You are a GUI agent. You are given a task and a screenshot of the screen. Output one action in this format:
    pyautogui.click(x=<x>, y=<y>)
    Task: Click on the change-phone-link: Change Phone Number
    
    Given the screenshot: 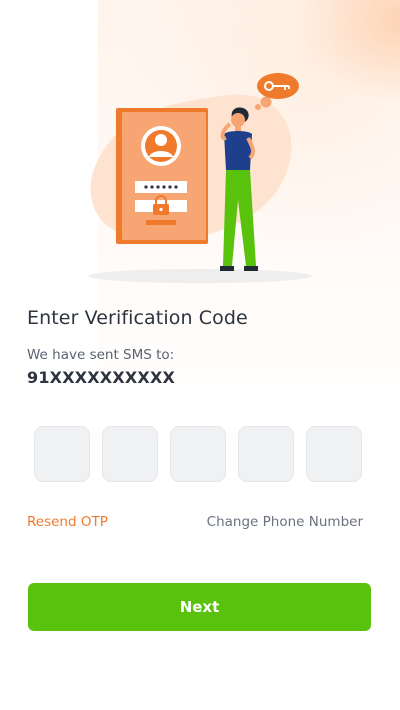 What is the action you would take?
    pyautogui.click(x=285, y=522)
    